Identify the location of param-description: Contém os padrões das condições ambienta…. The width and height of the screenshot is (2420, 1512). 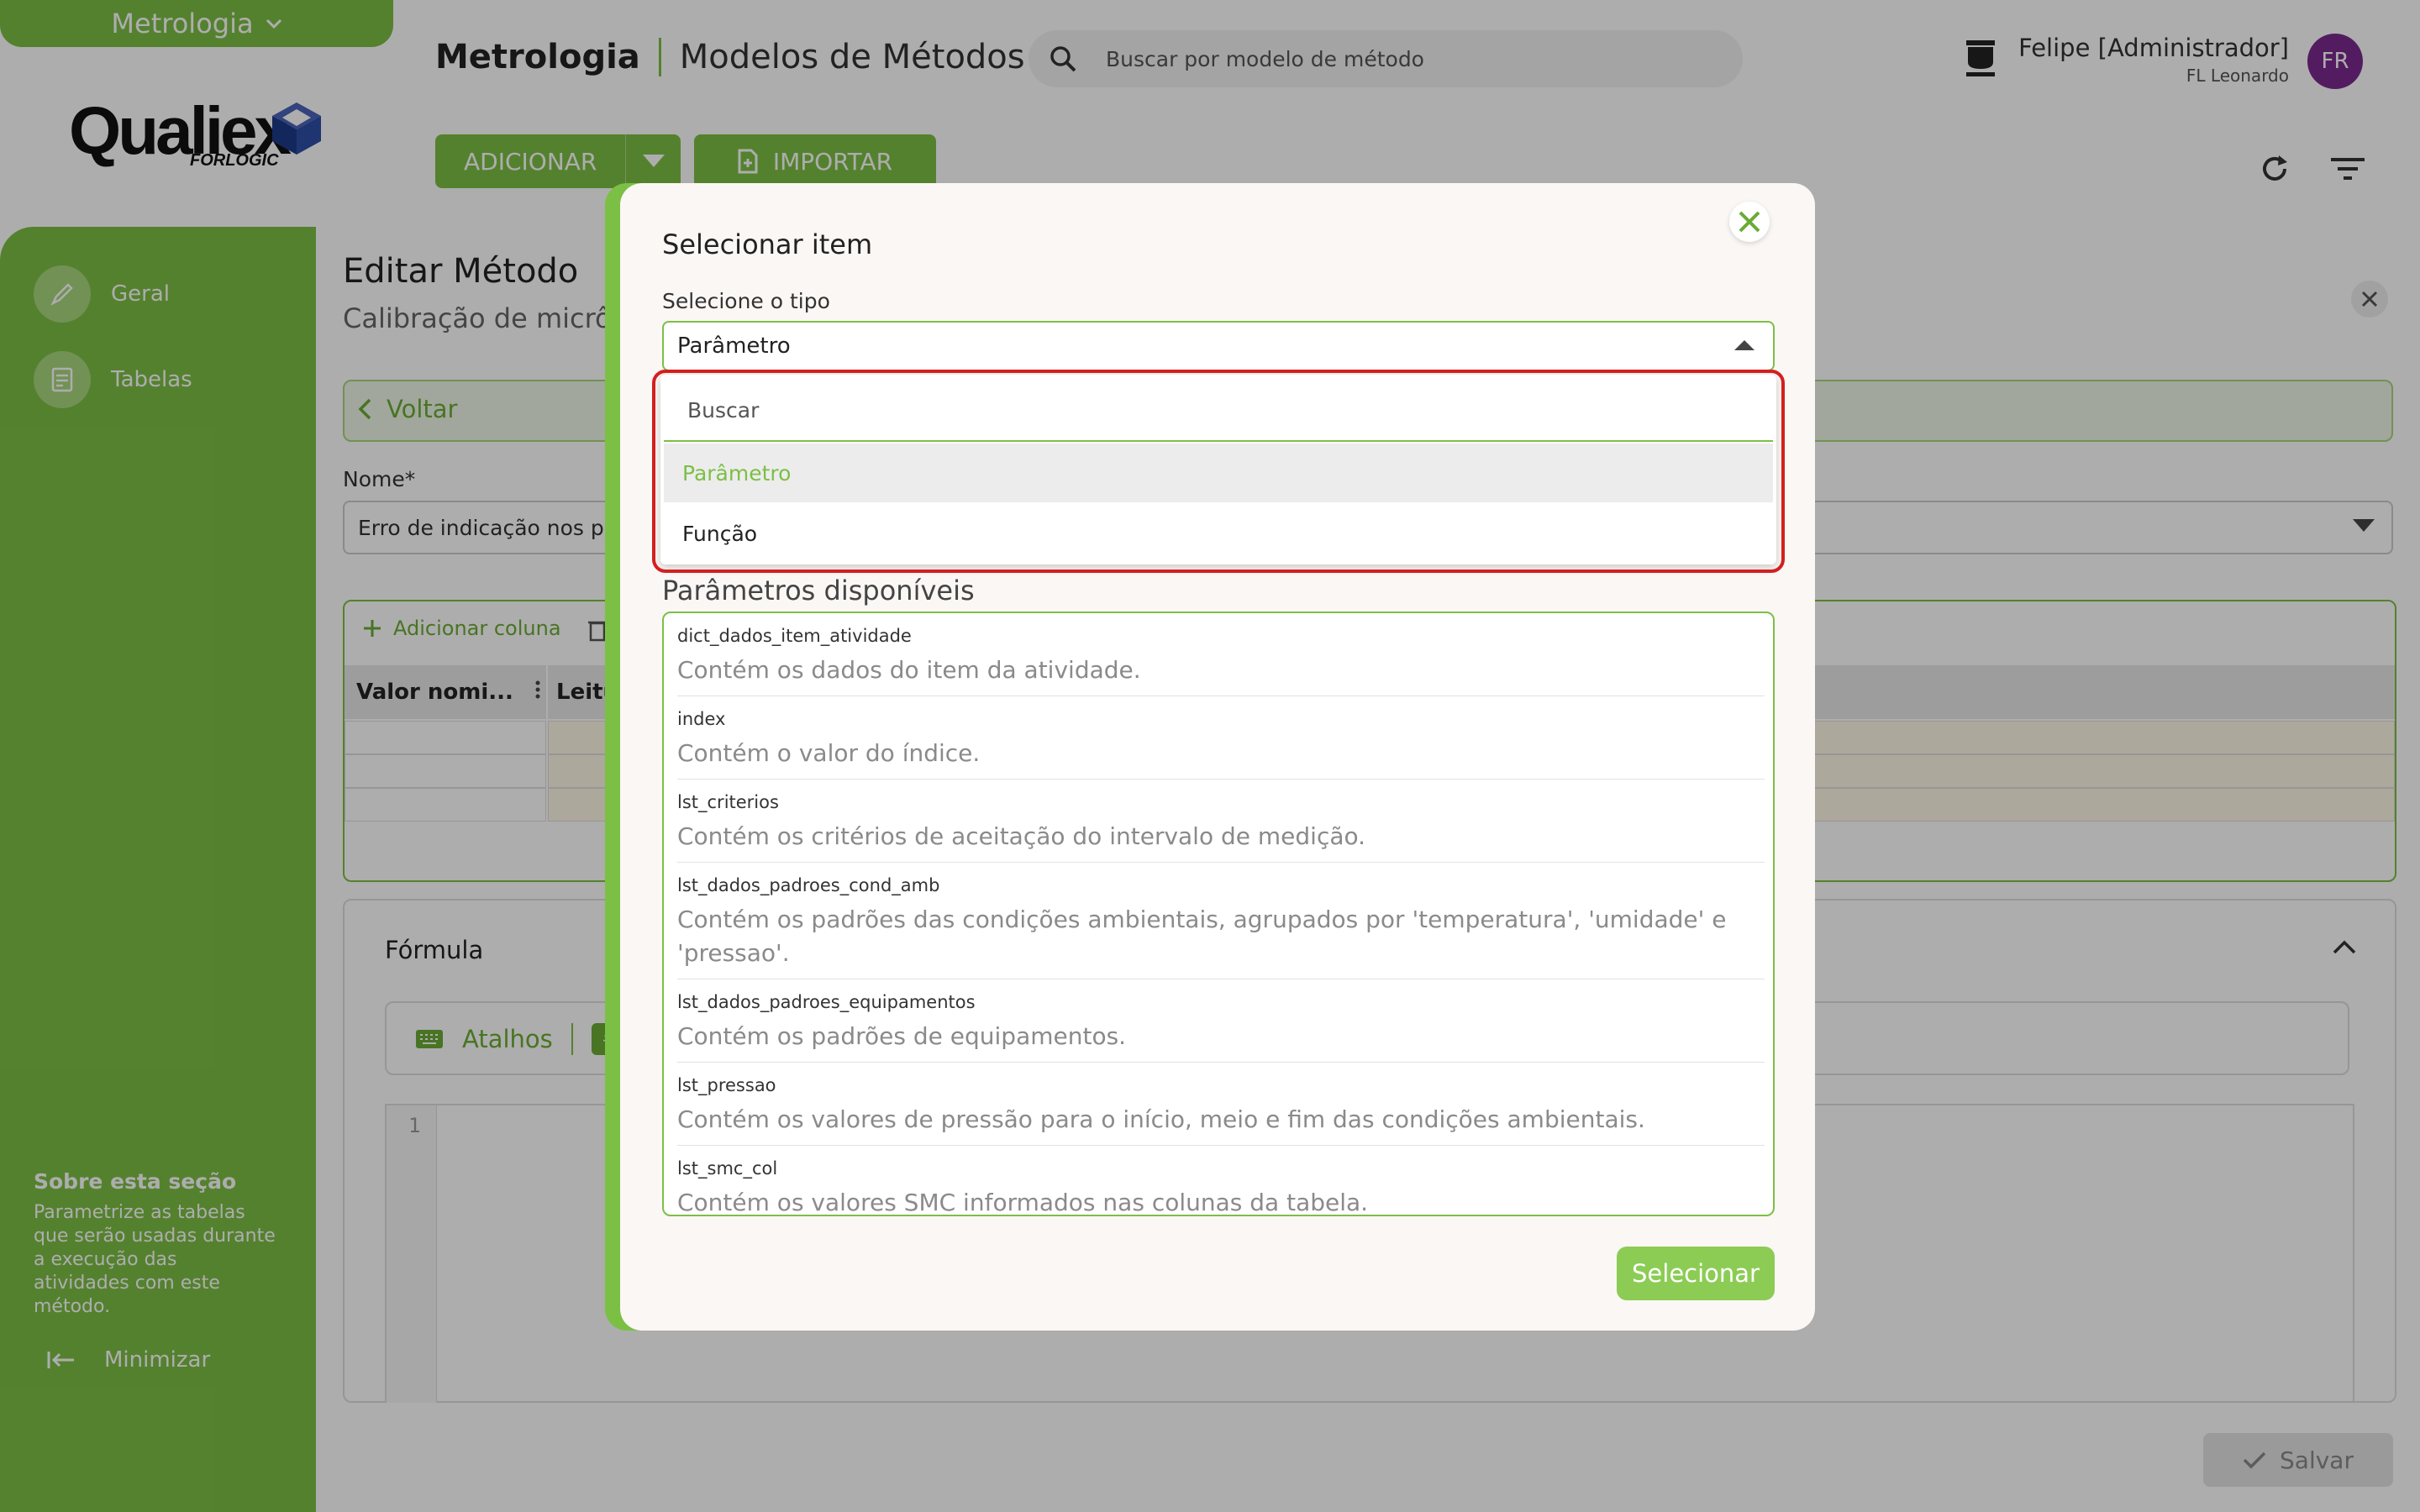
(1202, 936).